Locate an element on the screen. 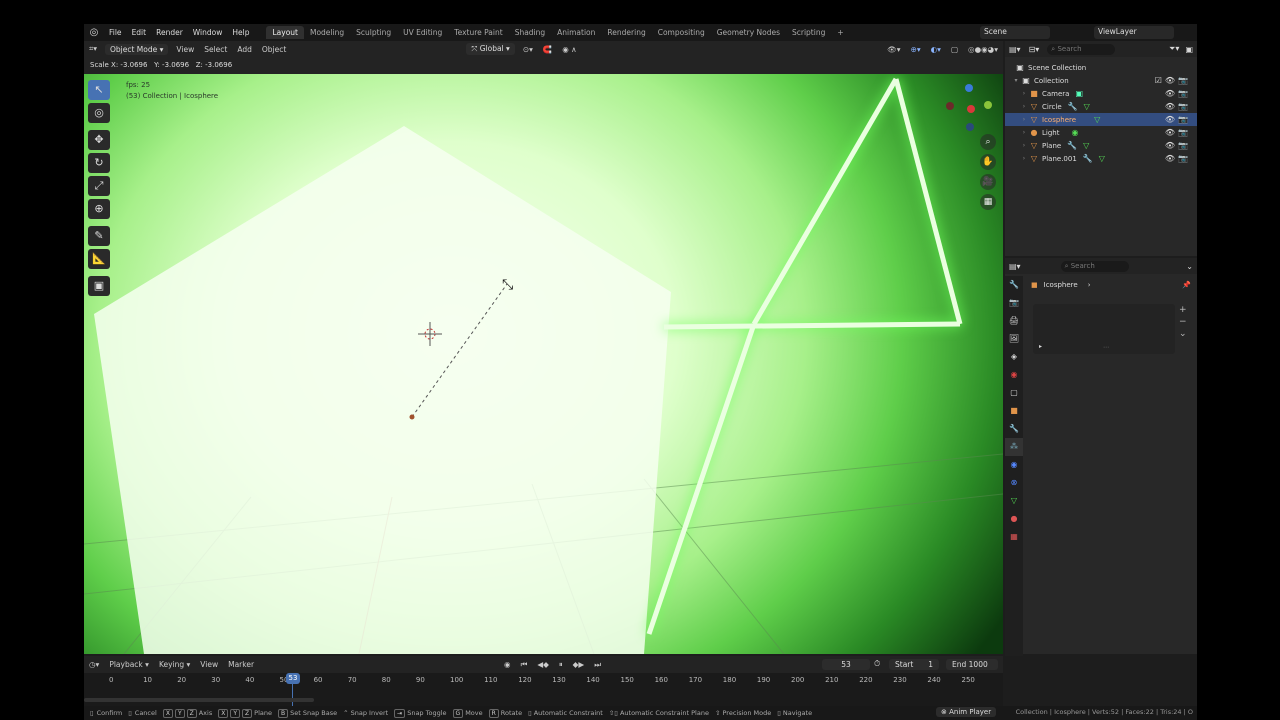  outliner-collection: ▾ ▣ Collection ☑👁📷 is located at coordinates (1101, 80).